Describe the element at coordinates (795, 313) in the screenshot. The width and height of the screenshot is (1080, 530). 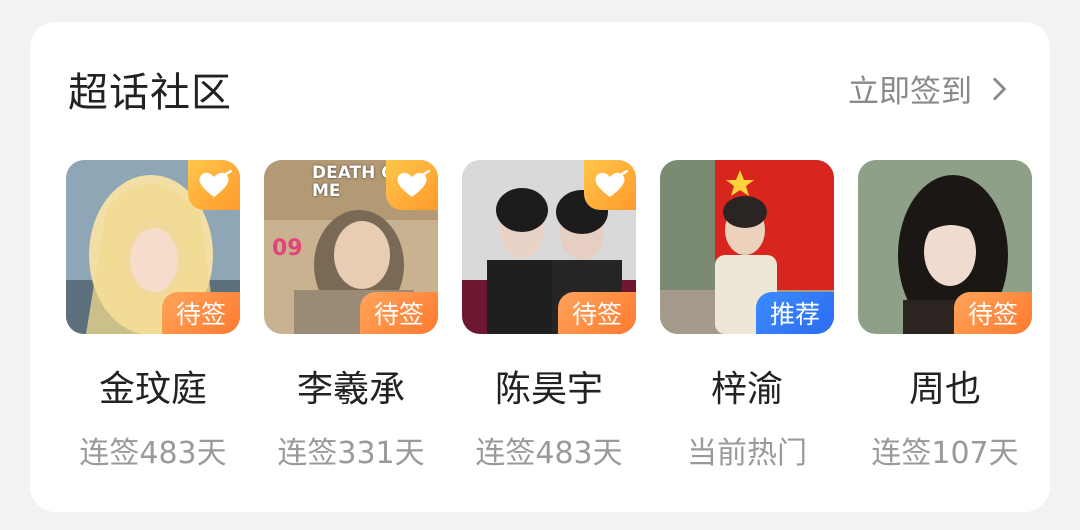
I see `status-badge: 推荐` at that location.